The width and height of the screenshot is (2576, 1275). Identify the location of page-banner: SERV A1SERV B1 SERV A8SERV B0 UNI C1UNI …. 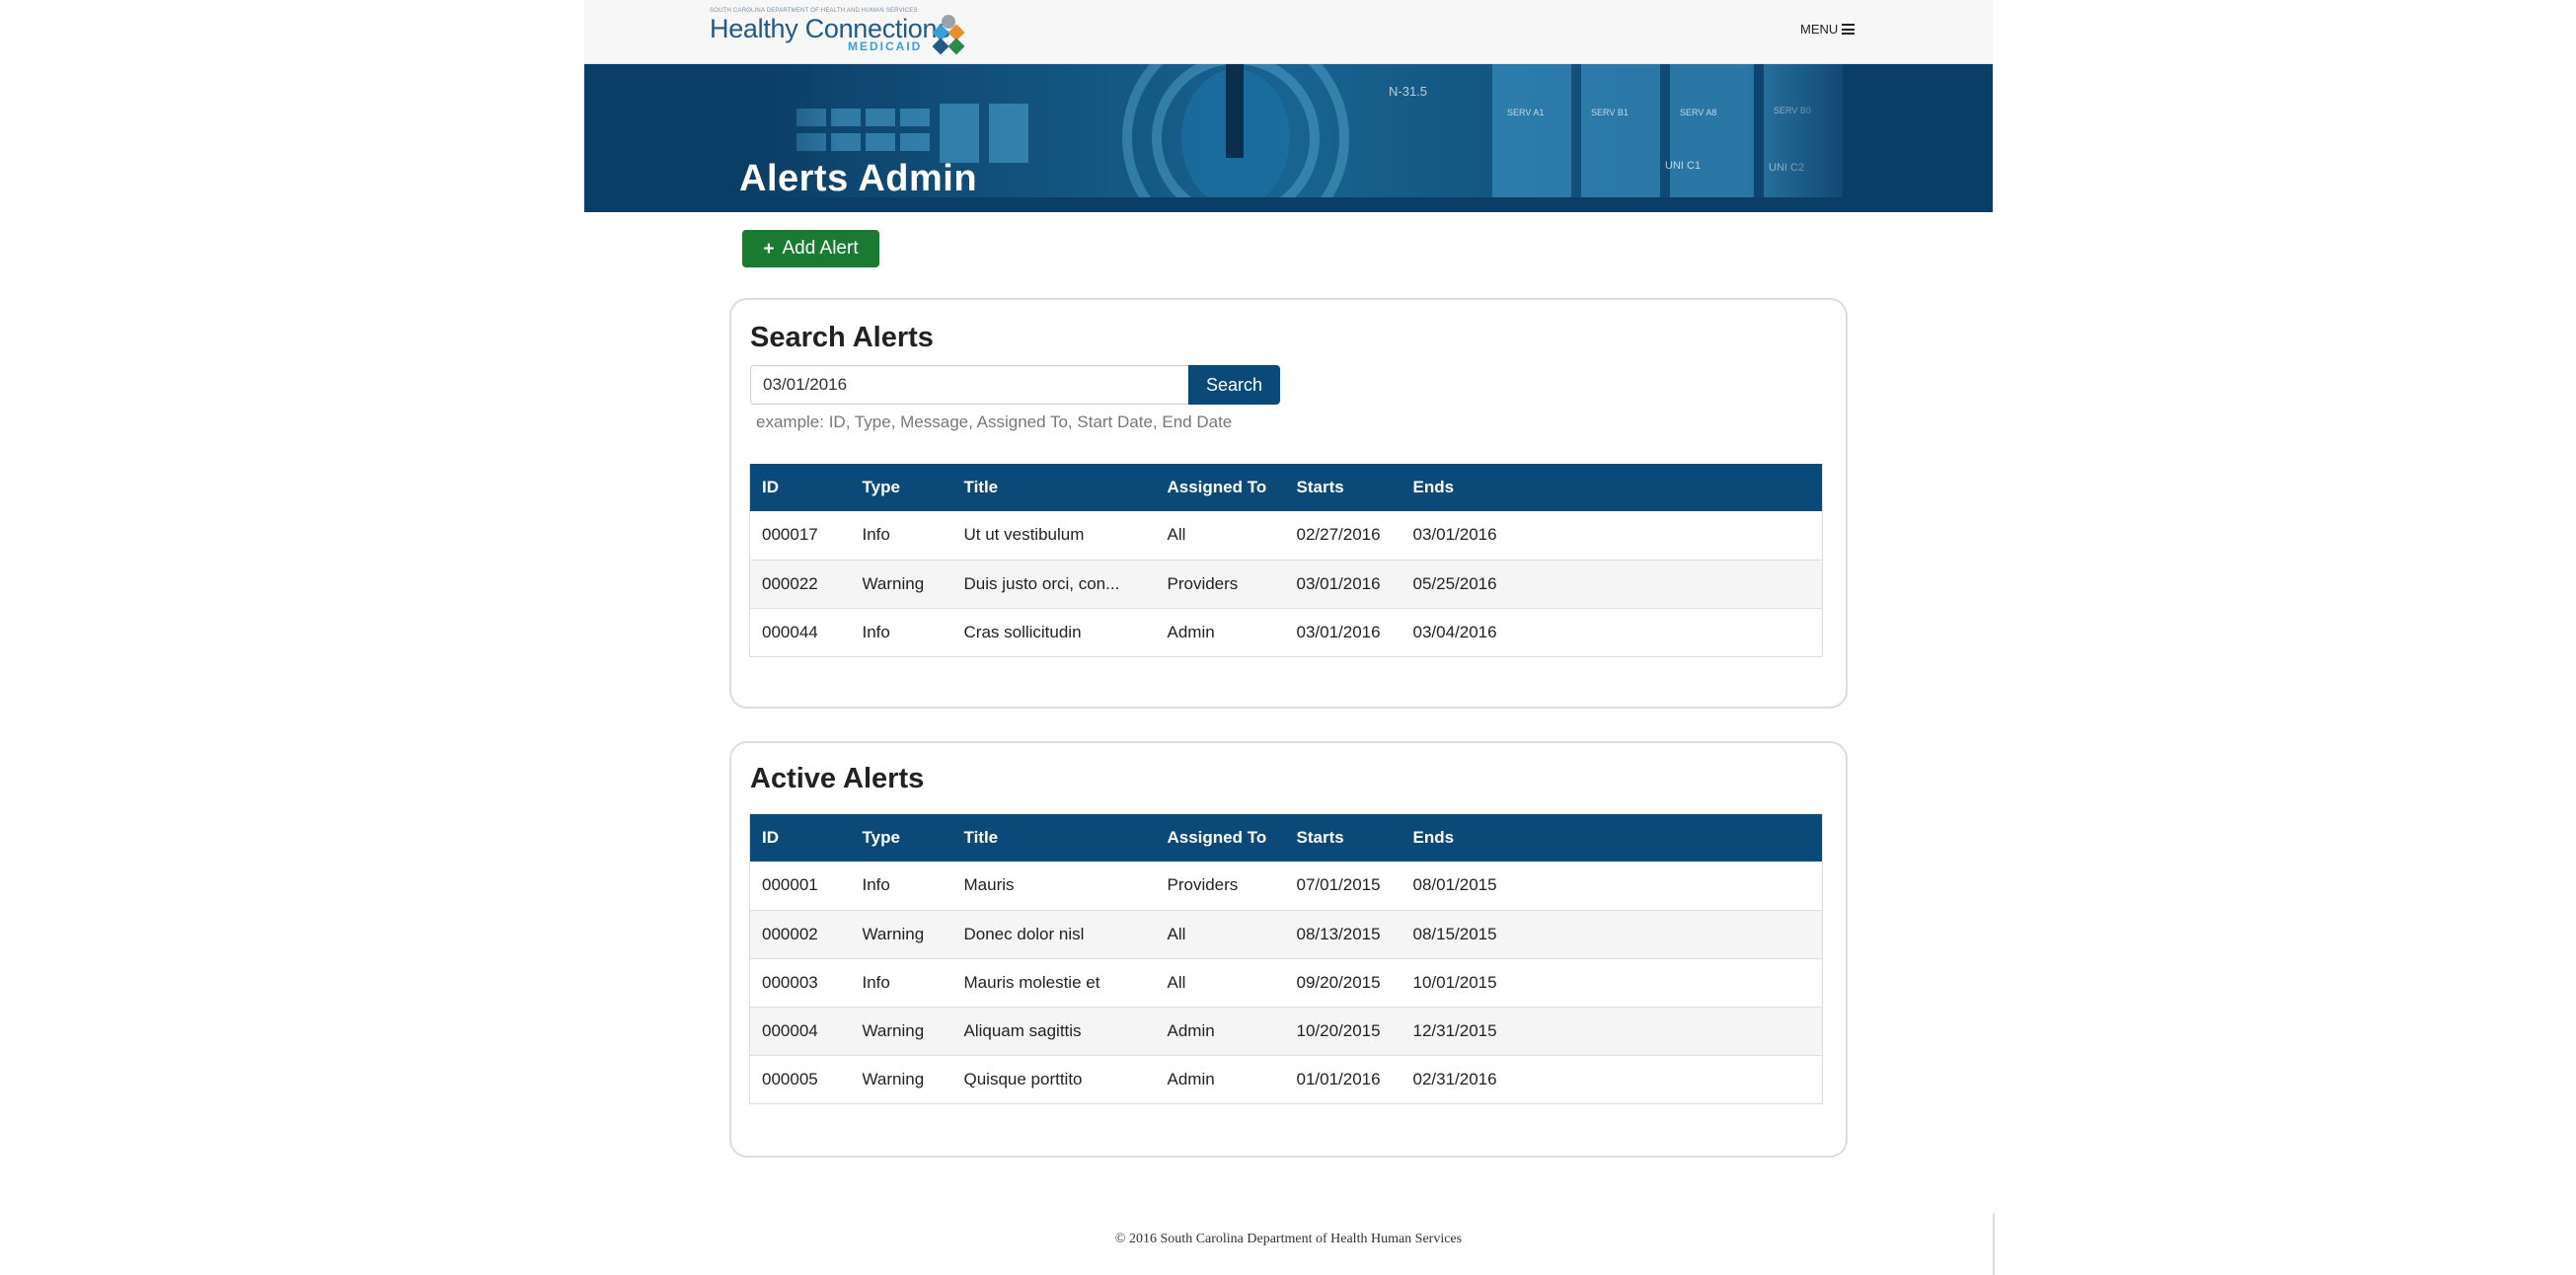
(1288, 138).